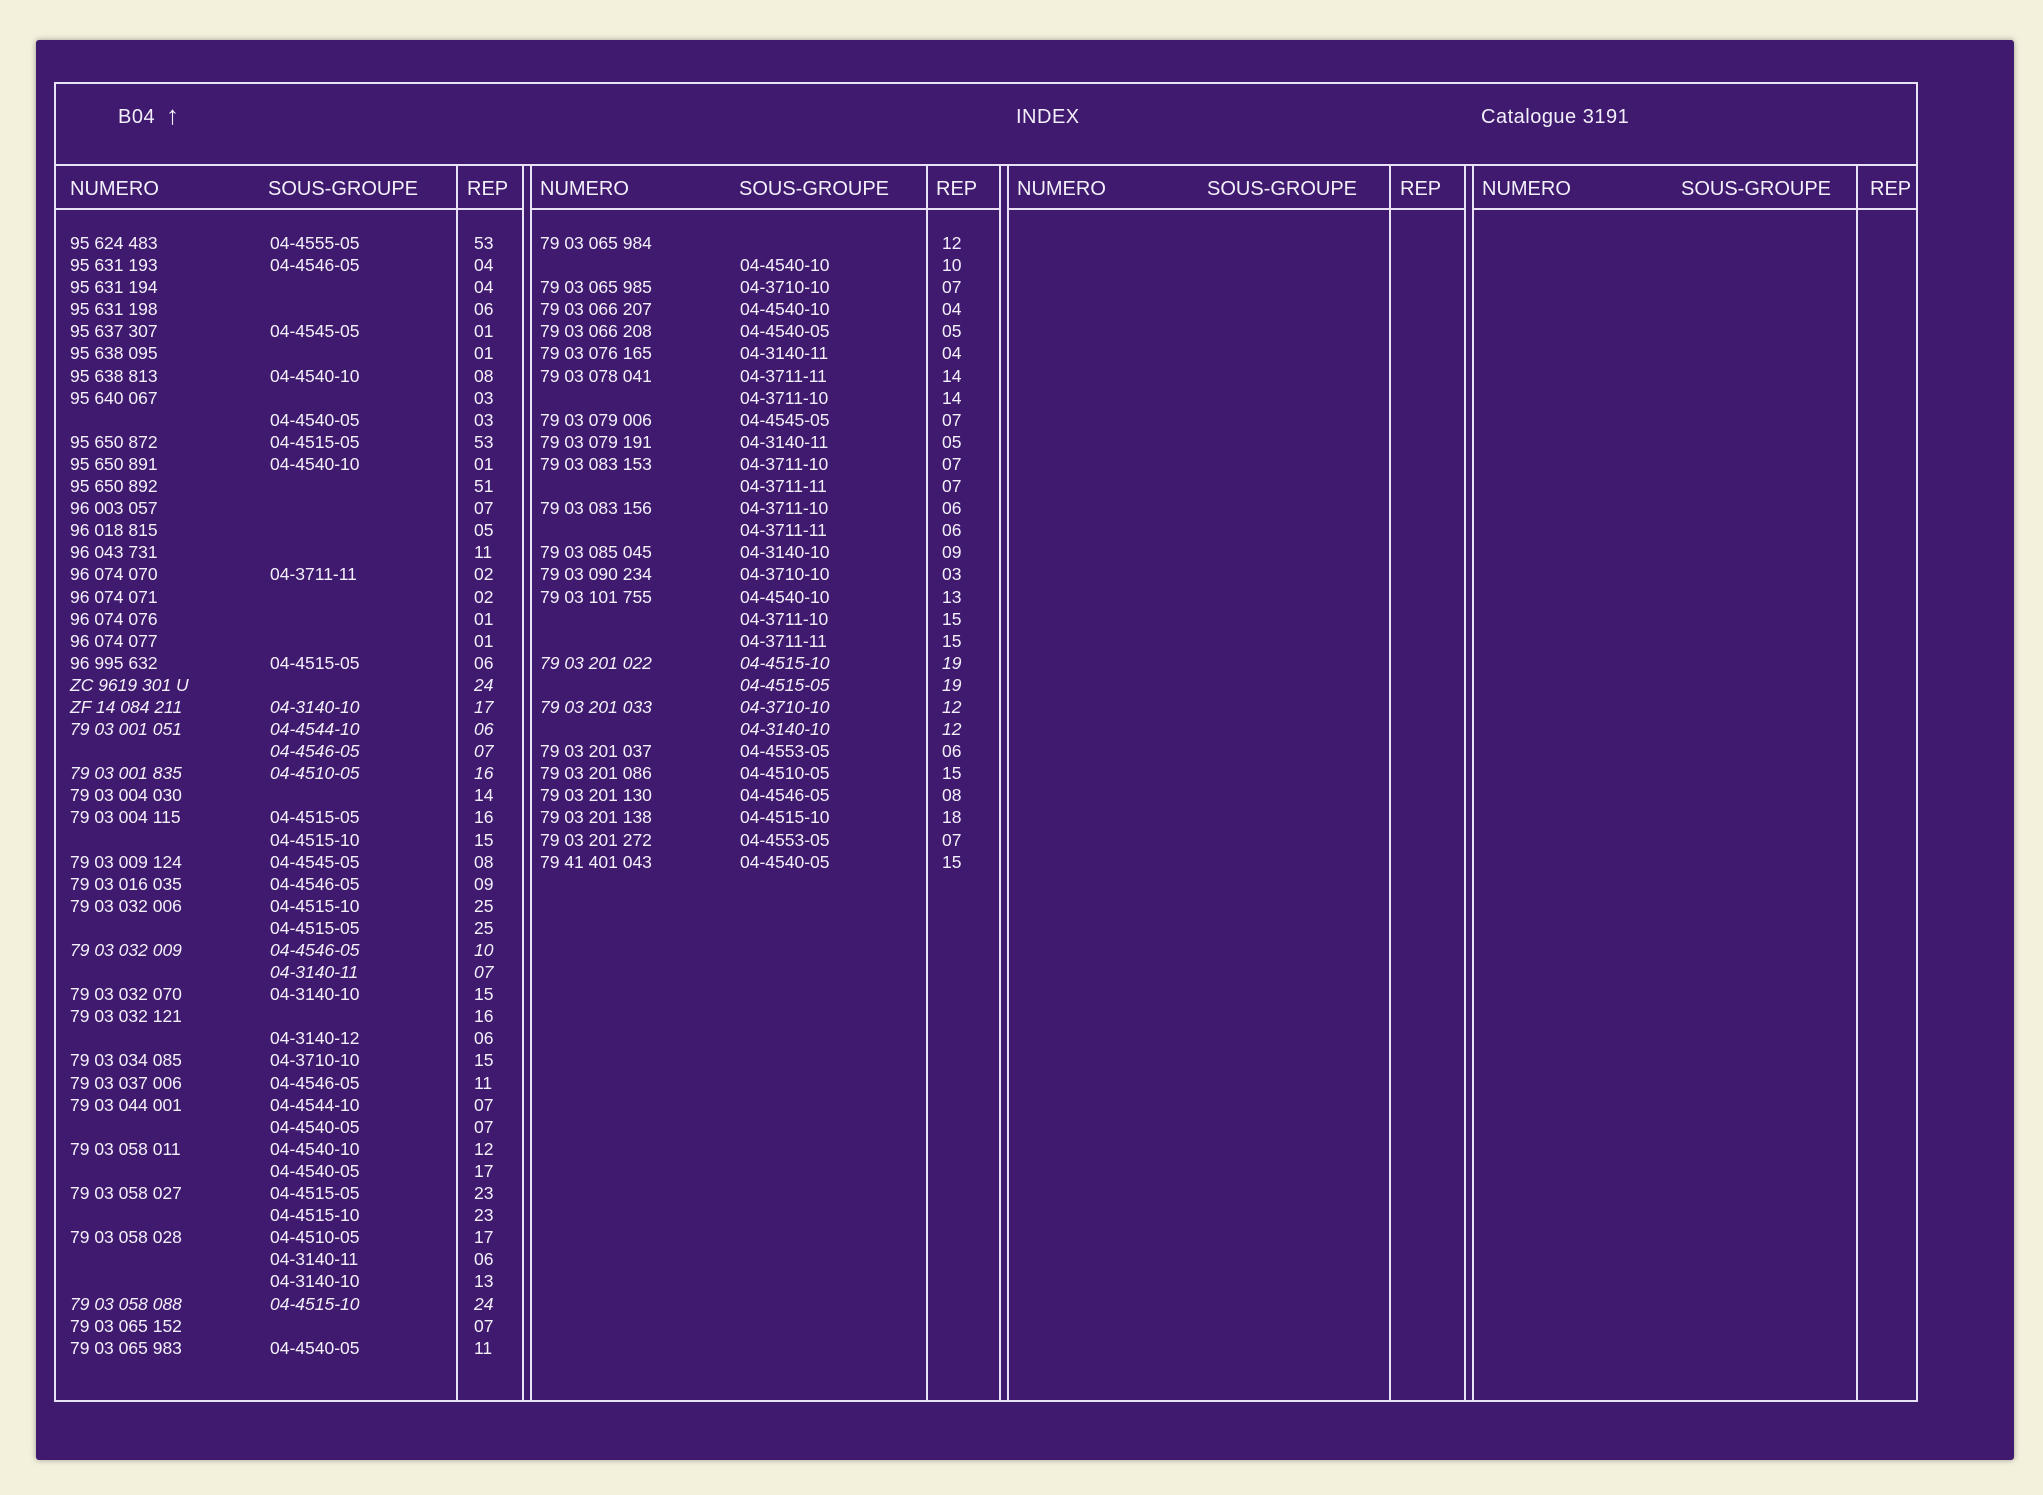 The image size is (2043, 1495). I want to click on numero-cell: 79 03 044 001, so click(126, 1104).